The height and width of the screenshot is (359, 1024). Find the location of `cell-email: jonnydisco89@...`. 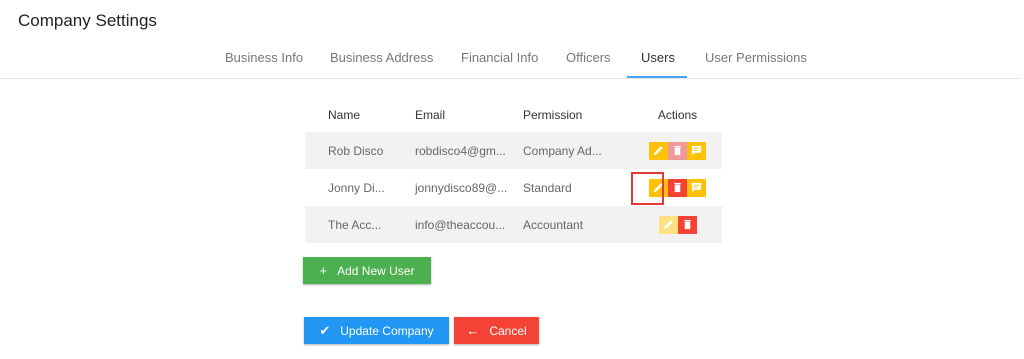

cell-email: jonnydisco89@... is located at coordinates (469, 187).